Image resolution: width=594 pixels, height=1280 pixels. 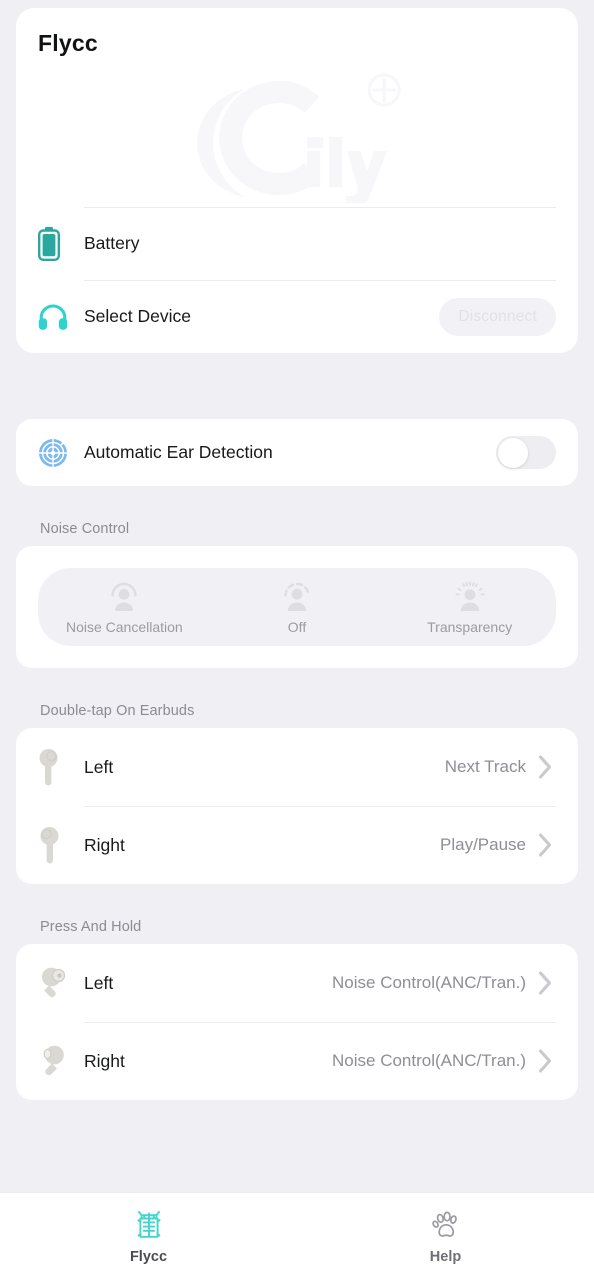 I want to click on noise-control-option-off: Off, so click(x=297, y=607).